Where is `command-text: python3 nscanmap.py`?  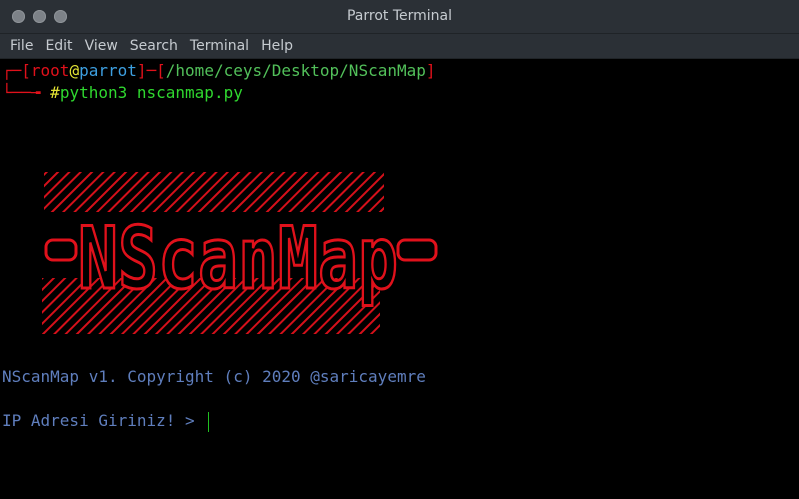 command-text: python3 nscanmap.py is located at coordinates (151, 92).